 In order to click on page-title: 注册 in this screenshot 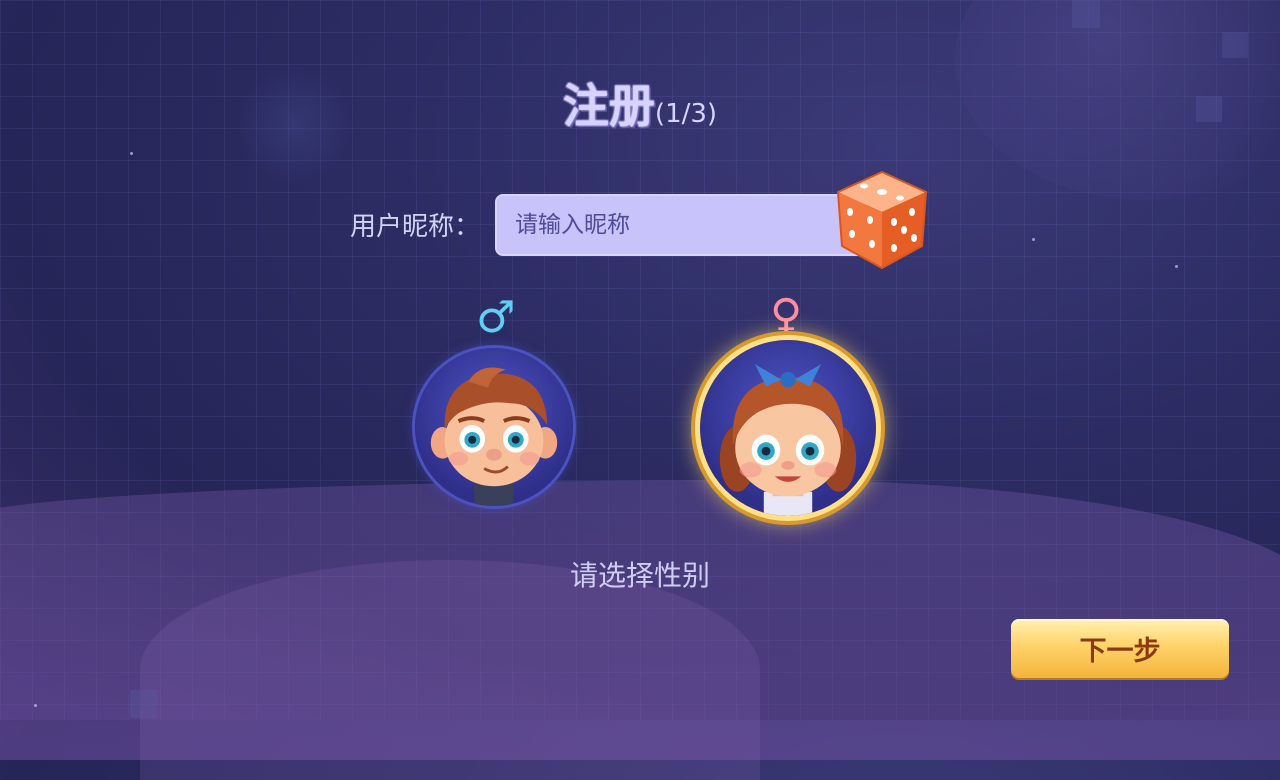, I will do `click(608, 106)`.